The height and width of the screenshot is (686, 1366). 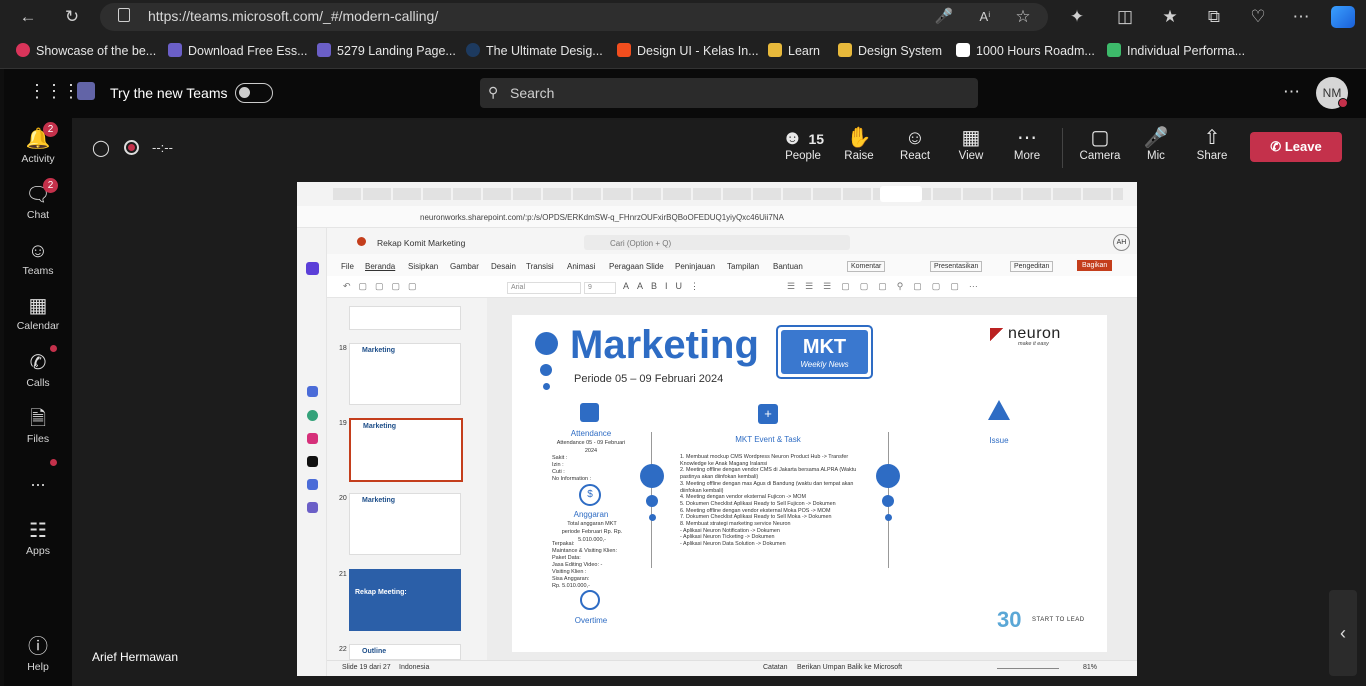 What do you see at coordinates (1032, 266) in the screenshot?
I see `editing-button: Pengeditan` at bounding box center [1032, 266].